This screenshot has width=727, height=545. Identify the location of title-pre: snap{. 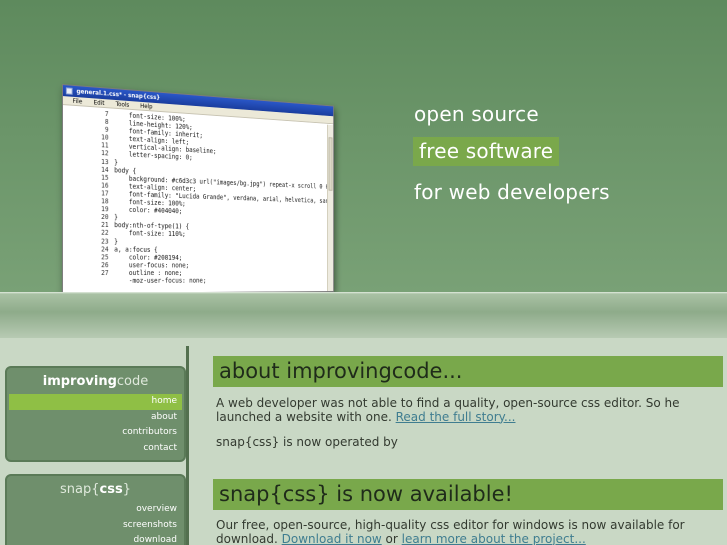
(80, 489).